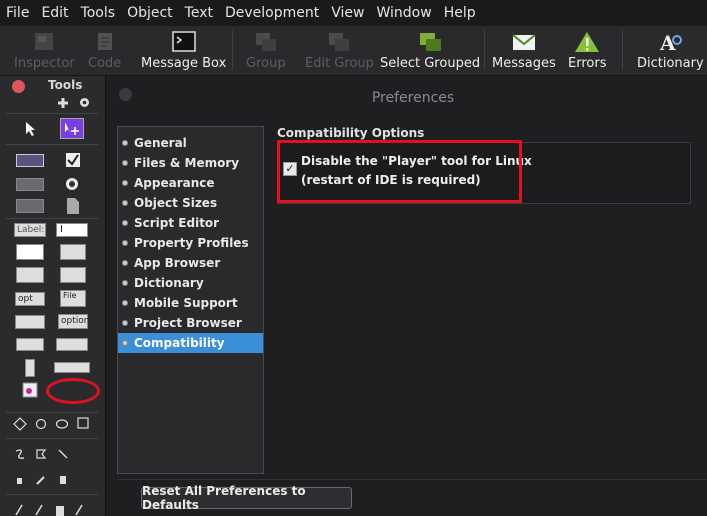 This screenshot has width=707, height=516. Describe the element at coordinates (20, 424) in the screenshot. I see `diamond-tool-icon` at that location.